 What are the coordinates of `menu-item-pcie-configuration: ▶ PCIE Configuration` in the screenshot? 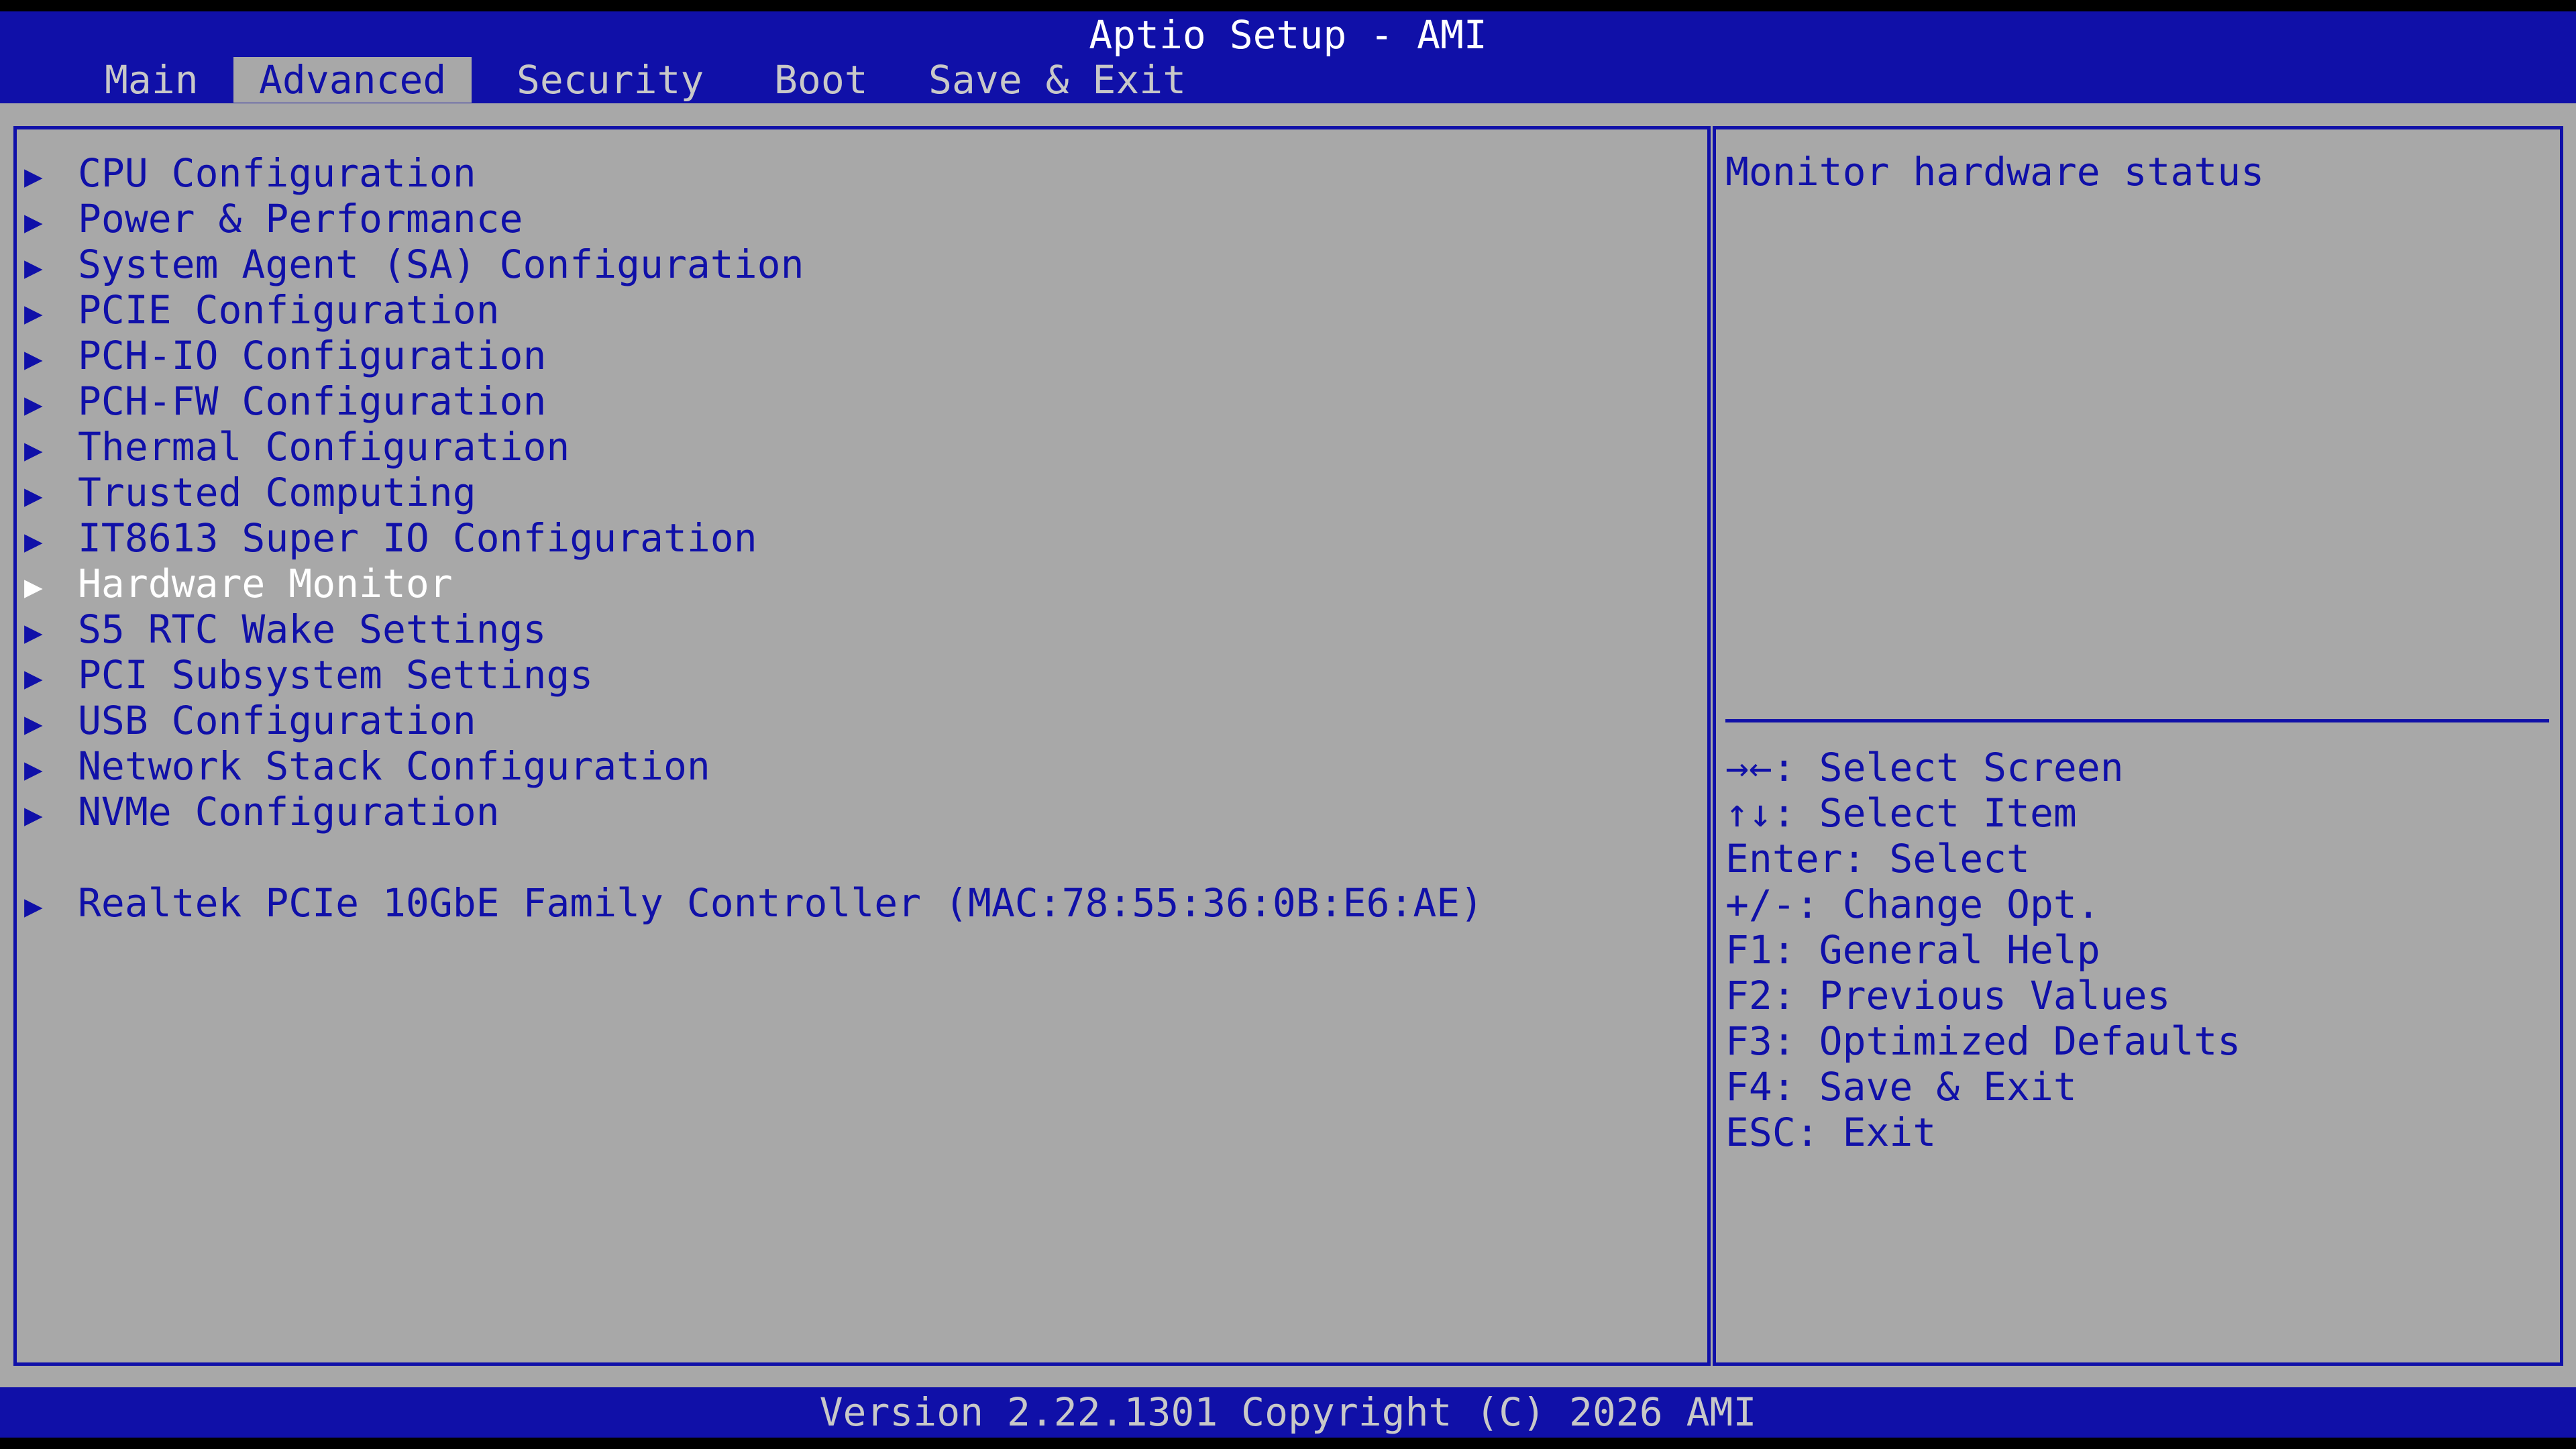 It's located at (256, 310).